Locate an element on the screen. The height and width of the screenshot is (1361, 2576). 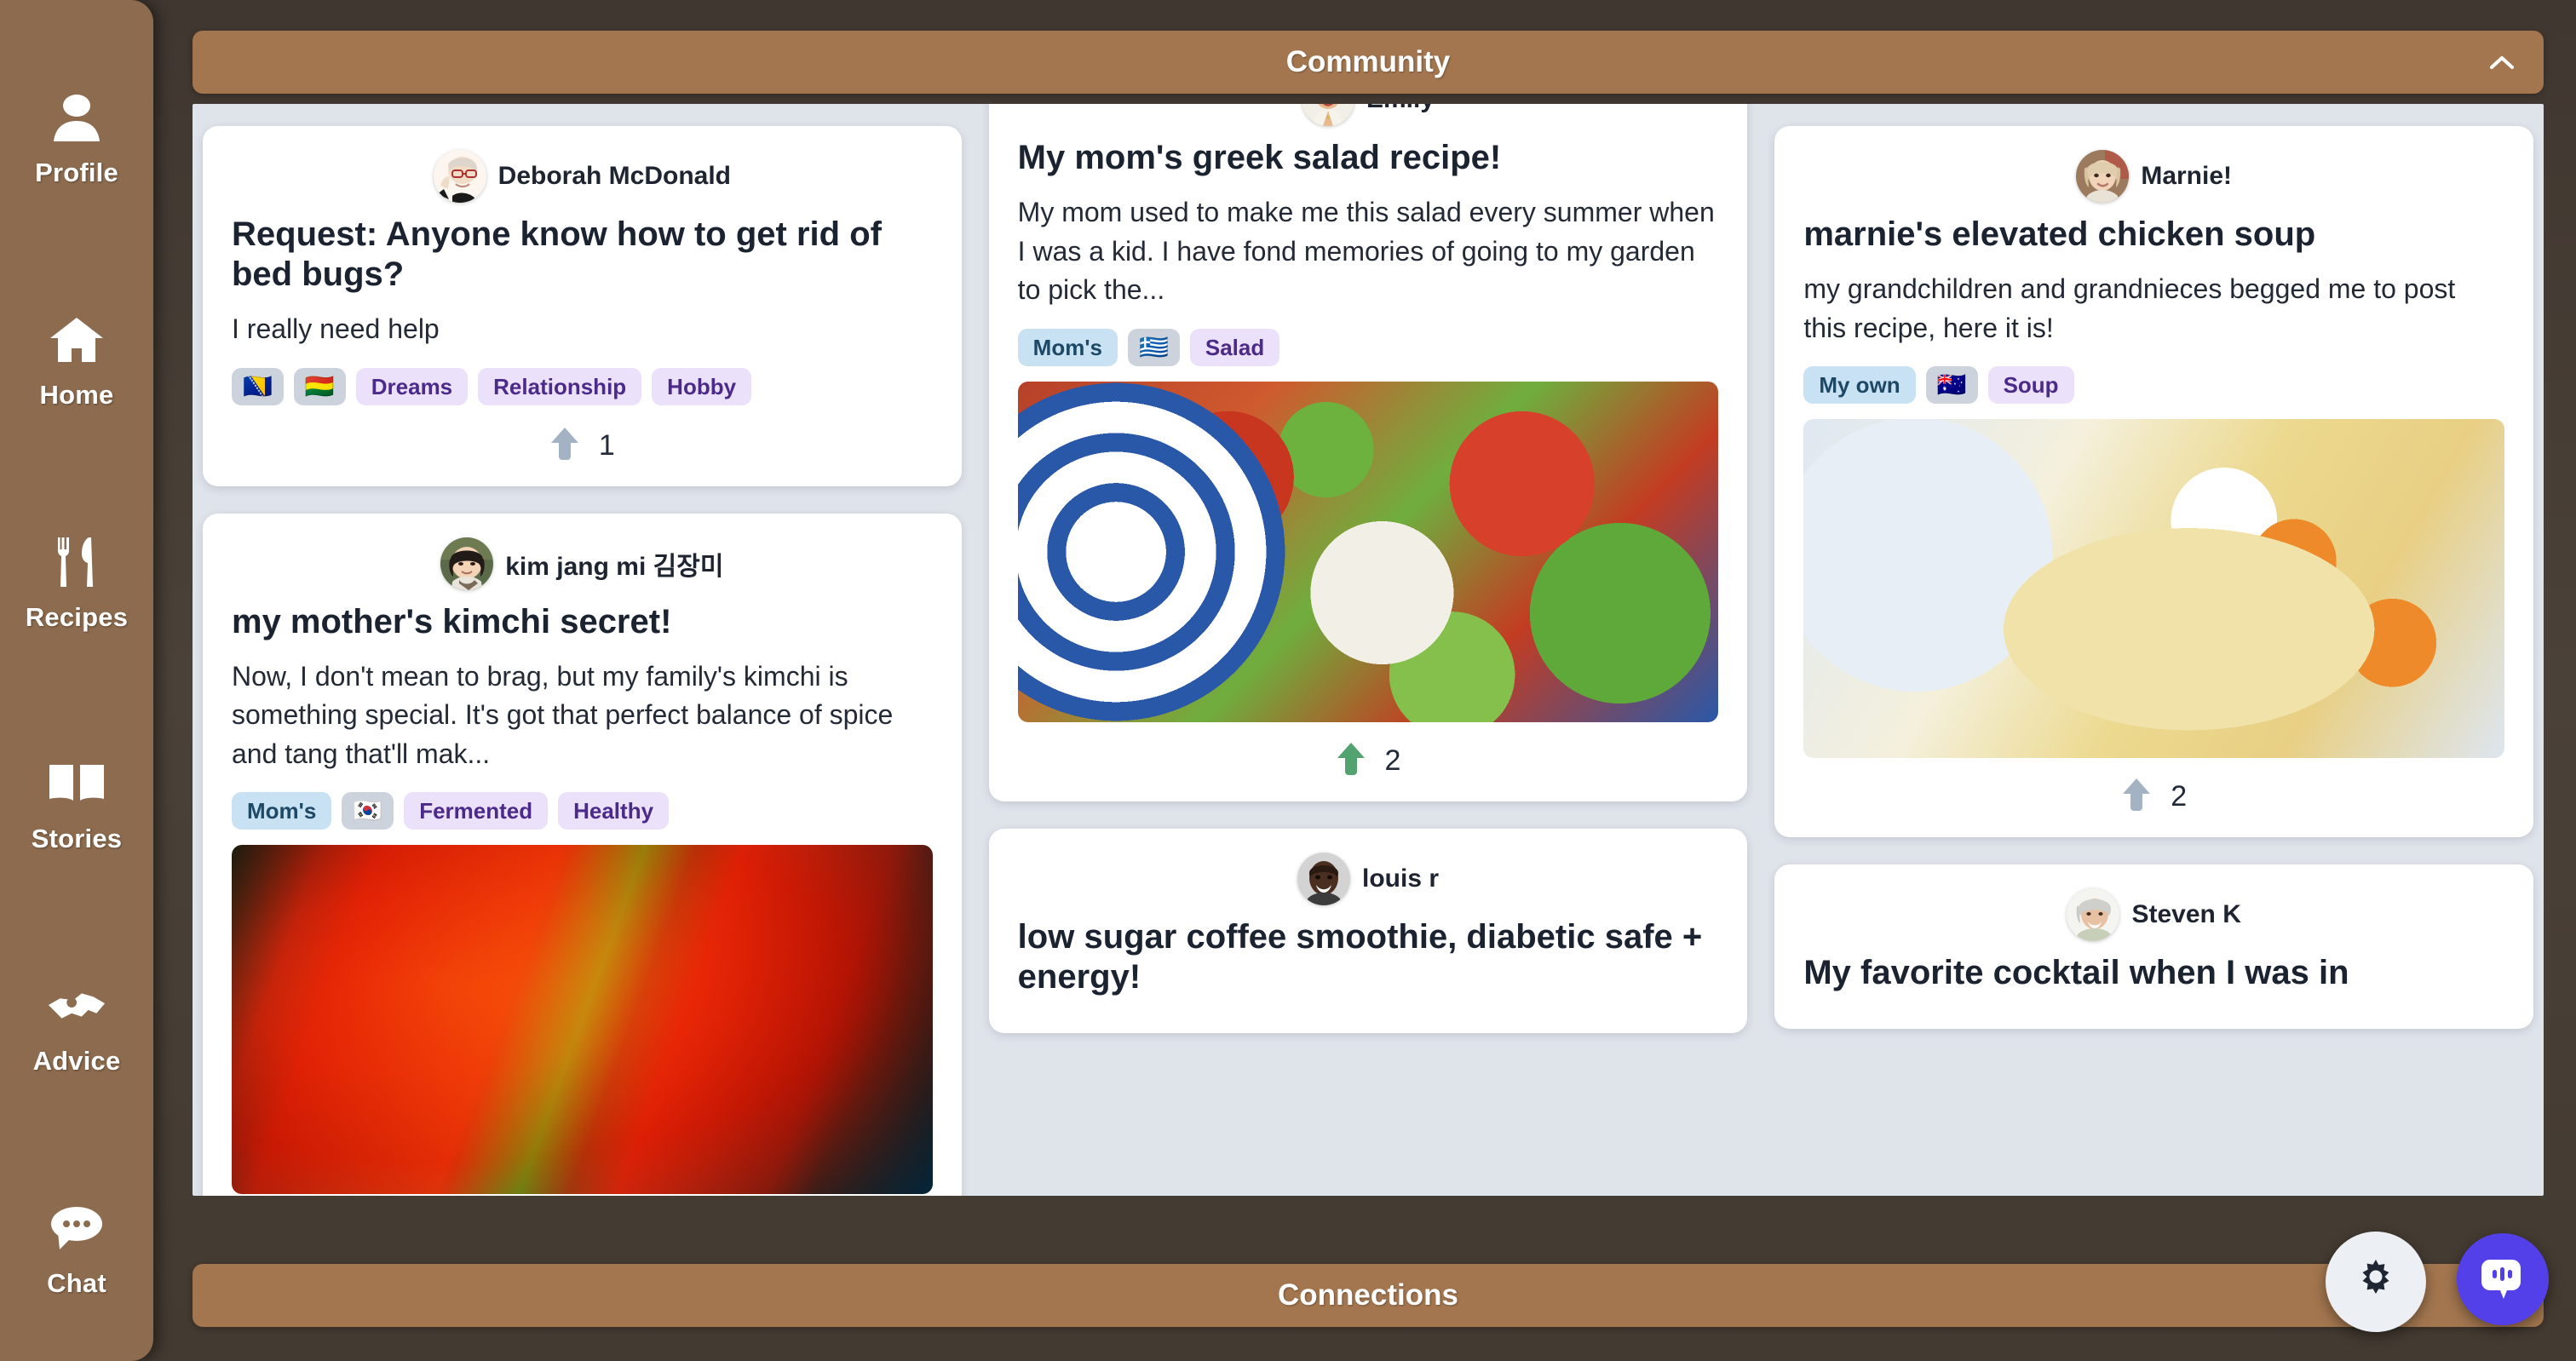
page-title: Community is located at coordinates (1368, 61).